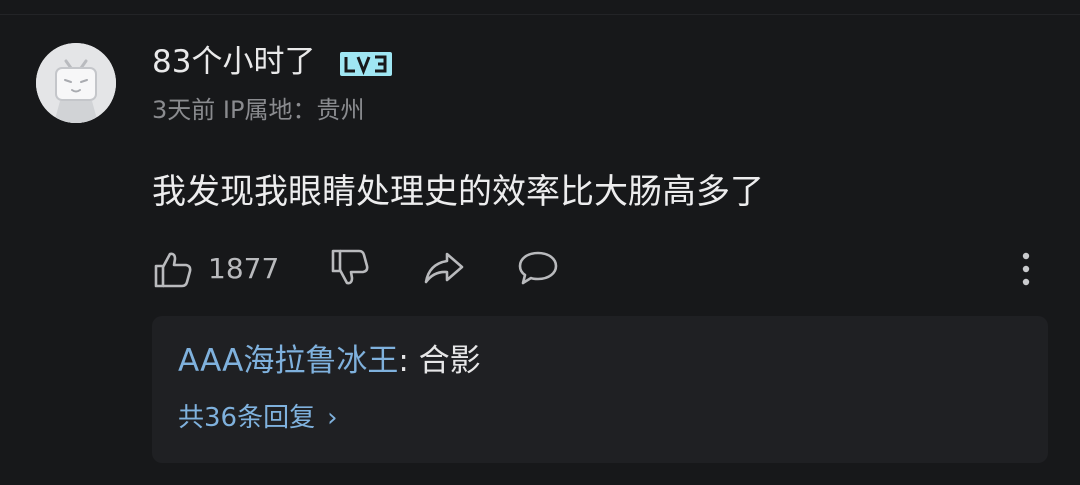 The image size is (1080, 485). What do you see at coordinates (258, 110) in the screenshot?
I see `comment-meta: 3天前 IP属地：贵州` at bounding box center [258, 110].